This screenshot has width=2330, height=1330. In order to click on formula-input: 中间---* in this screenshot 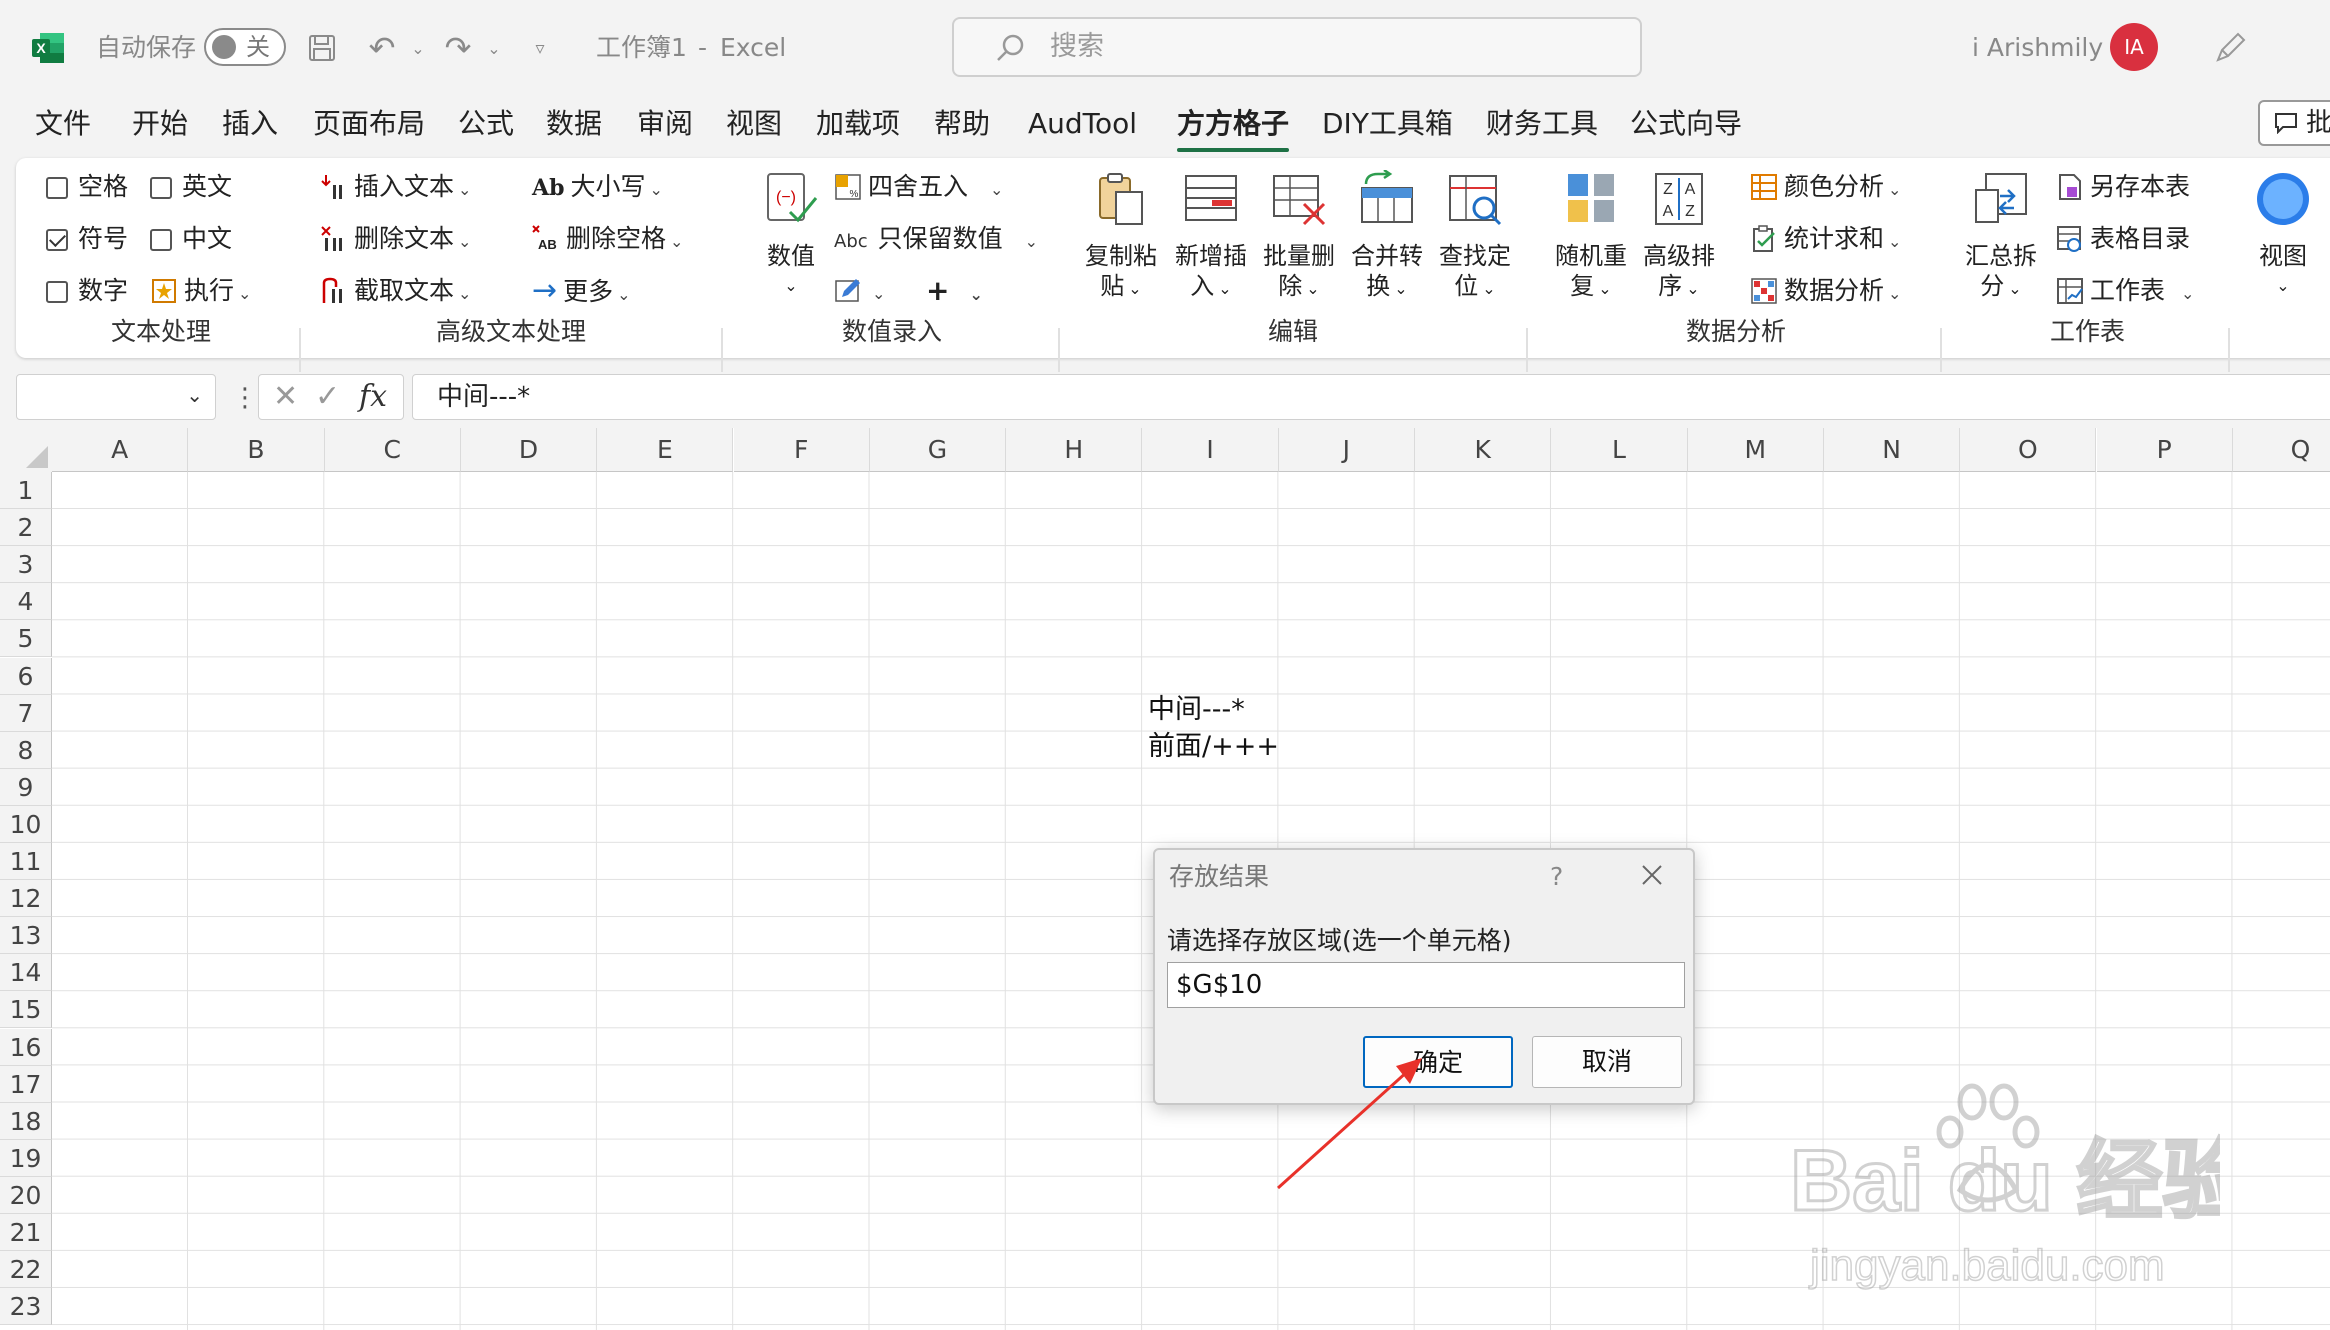, I will do `click(1371, 397)`.